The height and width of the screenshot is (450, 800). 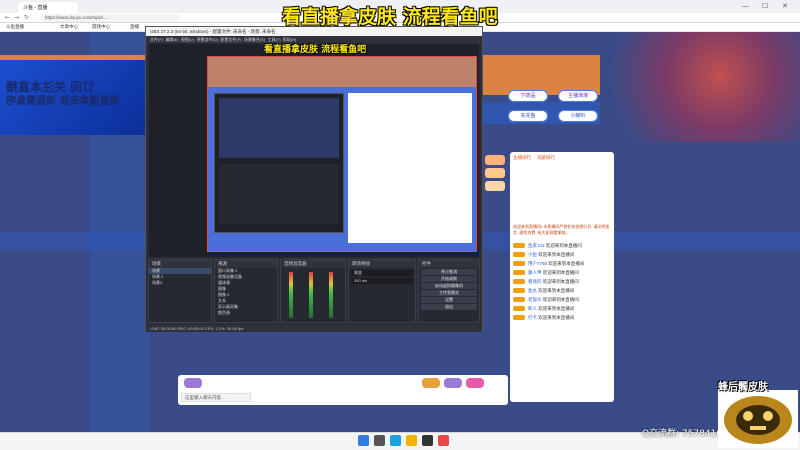 What do you see at coordinates (246, 313) in the screenshot?
I see `source-item: 颜色源` at bounding box center [246, 313].